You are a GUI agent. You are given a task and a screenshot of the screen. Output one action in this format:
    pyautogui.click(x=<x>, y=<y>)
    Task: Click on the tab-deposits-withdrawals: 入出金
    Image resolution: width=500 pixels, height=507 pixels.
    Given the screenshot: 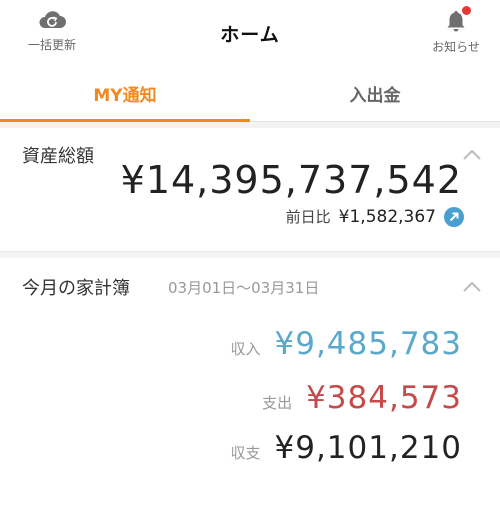 What is the action you would take?
    pyautogui.click(x=375, y=93)
    